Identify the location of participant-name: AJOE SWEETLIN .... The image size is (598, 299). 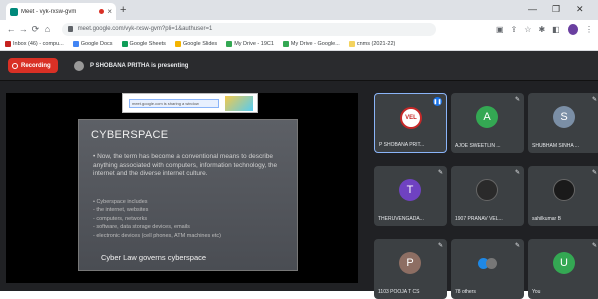
(478, 146).